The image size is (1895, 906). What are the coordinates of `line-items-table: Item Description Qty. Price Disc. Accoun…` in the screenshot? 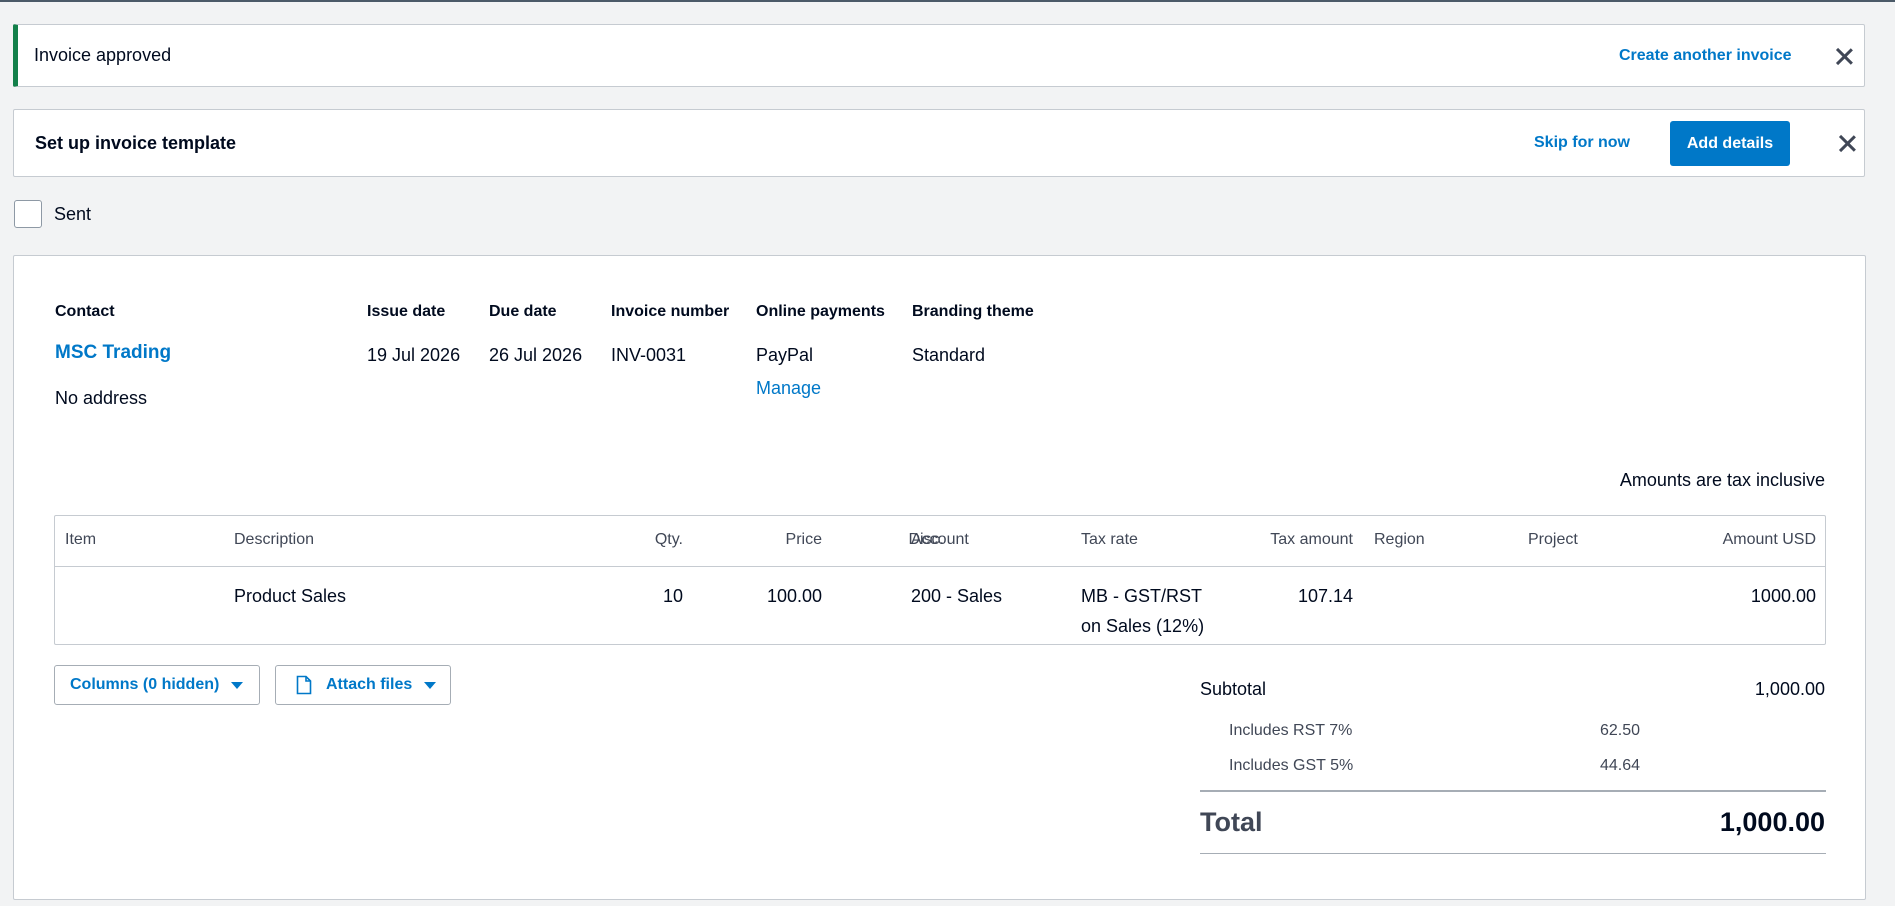 It's located at (940, 580).